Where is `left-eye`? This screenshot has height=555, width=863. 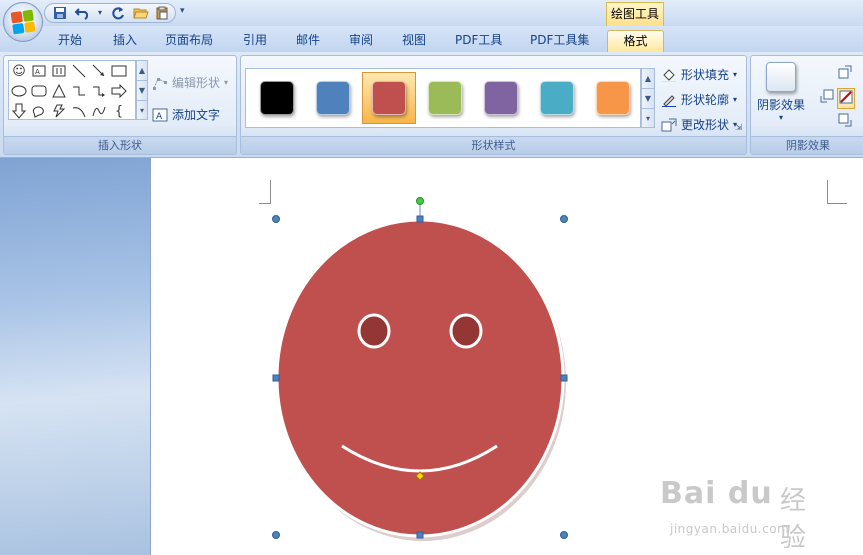 left-eye is located at coordinates (374, 331).